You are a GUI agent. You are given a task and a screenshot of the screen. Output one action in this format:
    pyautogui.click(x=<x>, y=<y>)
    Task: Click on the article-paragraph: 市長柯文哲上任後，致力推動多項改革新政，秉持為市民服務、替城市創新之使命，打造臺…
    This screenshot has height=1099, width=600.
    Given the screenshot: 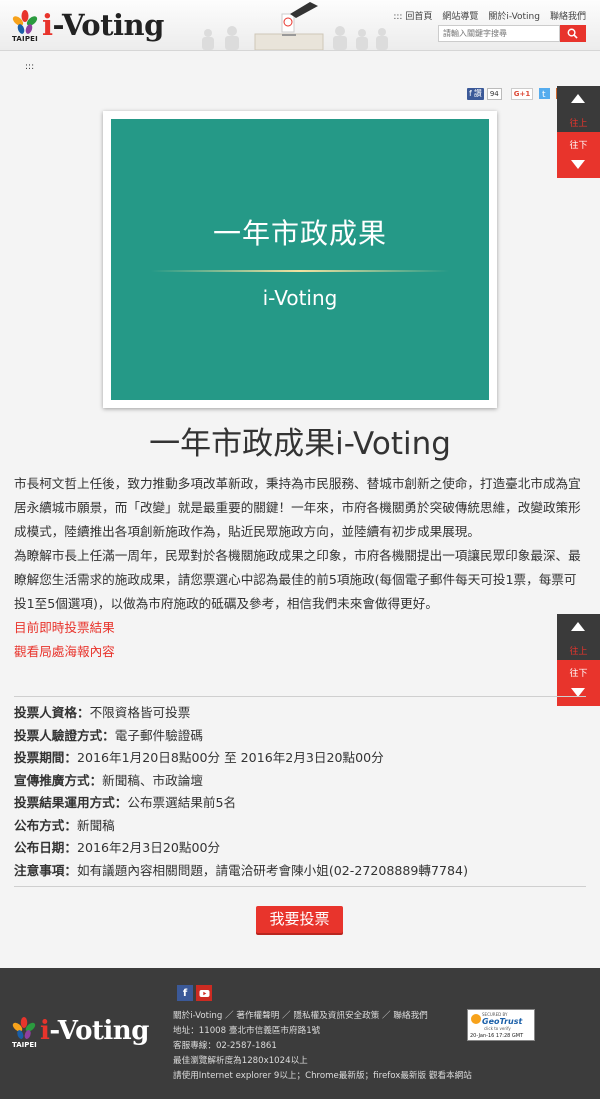 What is the action you would take?
    pyautogui.click(x=297, y=507)
    